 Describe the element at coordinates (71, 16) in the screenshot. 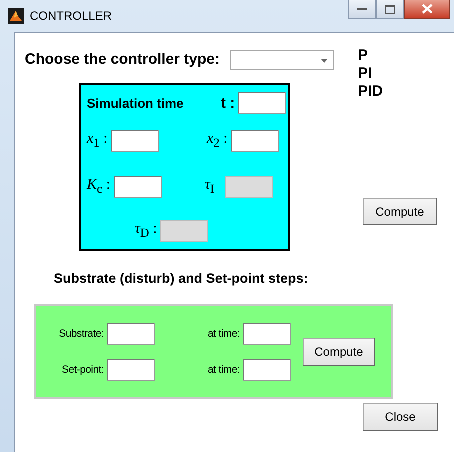

I see `window-title: CONTROLLER` at that location.